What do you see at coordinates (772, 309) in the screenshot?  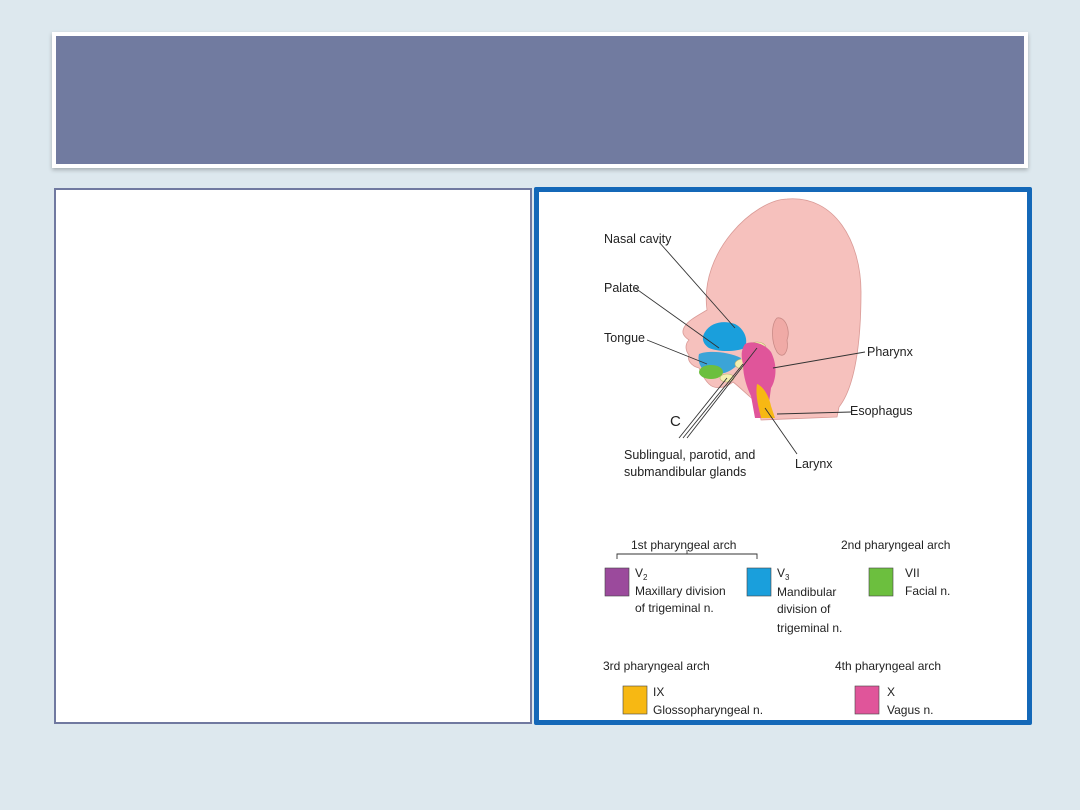 I see `head-silhouette` at bounding box center [772, 309].